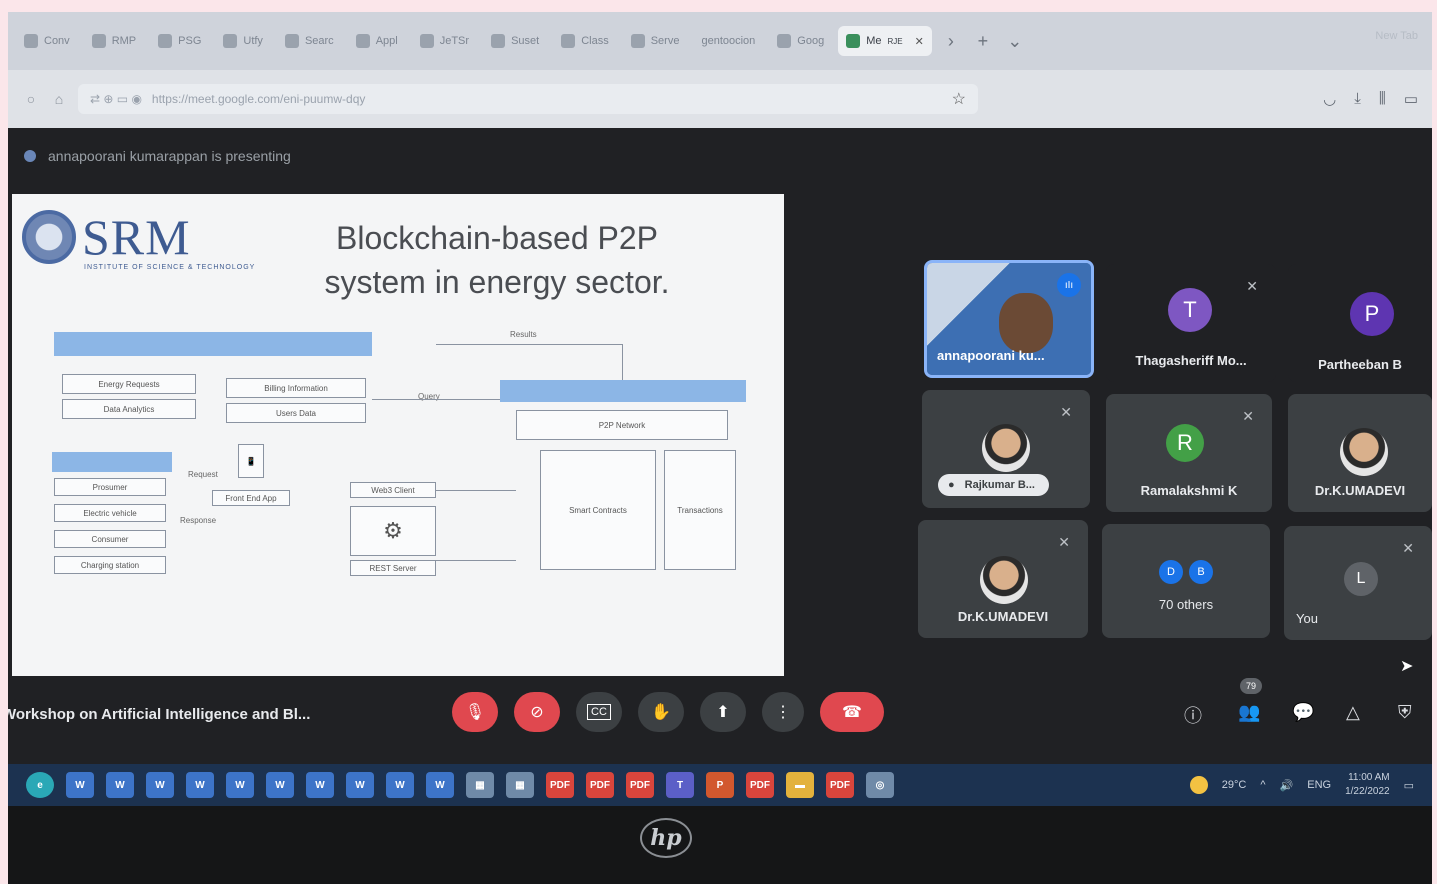 This screenshot has height=884, width=1437. I want to click on participant-tile: P Partheeban B, so click(1360, 323).